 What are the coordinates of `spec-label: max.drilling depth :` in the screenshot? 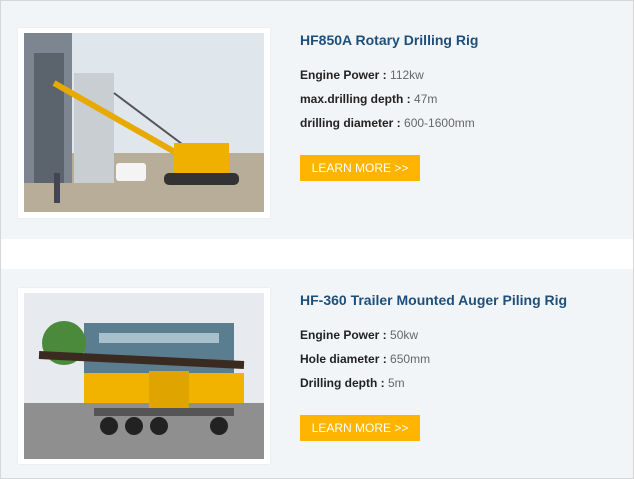 It's located at (355, 99).